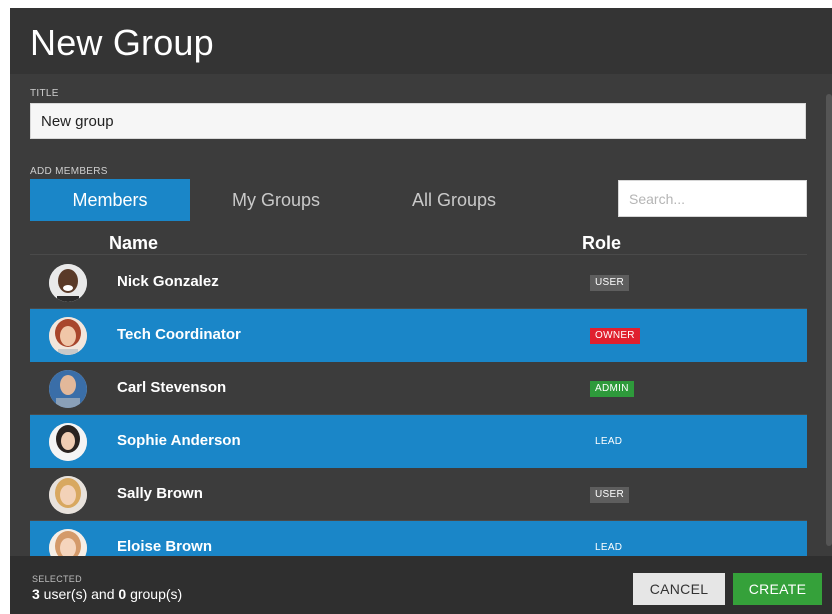 Image resolution: width=832 pixels, height=614 pixels. I want to click on role-badge: OWNER, so click(615, 336).